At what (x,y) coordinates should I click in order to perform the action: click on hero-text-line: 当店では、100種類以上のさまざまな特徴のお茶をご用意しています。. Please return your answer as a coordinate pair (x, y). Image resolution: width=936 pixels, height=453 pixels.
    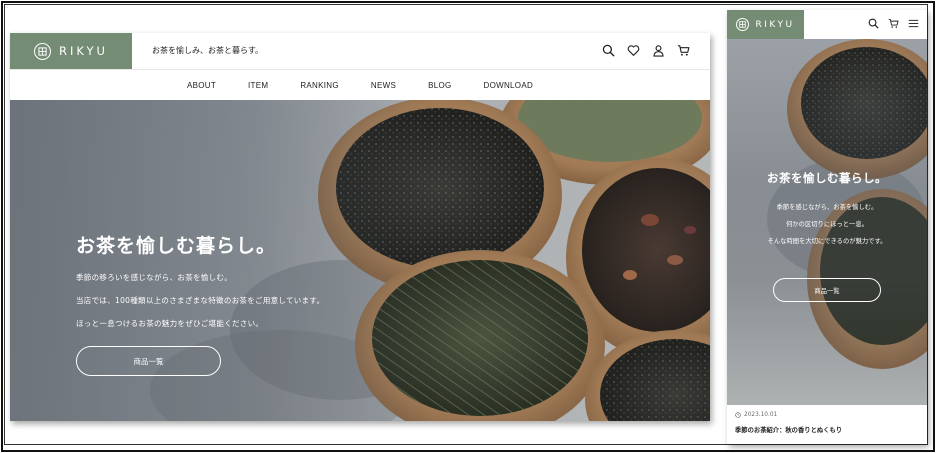
    Looking at the image, I should click on (200, 300).